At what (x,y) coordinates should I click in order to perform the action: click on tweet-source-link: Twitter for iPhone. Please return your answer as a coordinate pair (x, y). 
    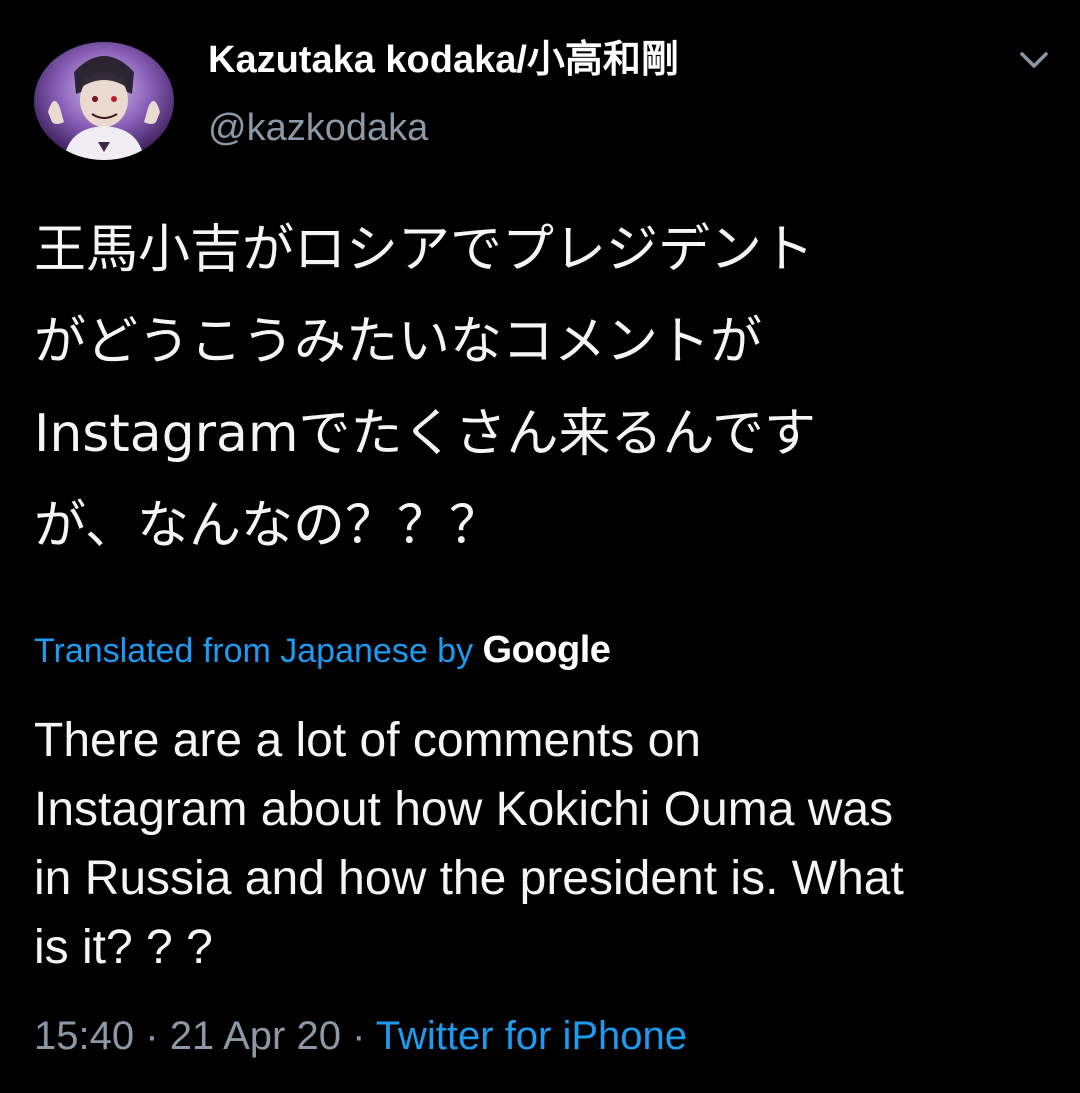
    Looking at the image, I should click on (531, 1036).